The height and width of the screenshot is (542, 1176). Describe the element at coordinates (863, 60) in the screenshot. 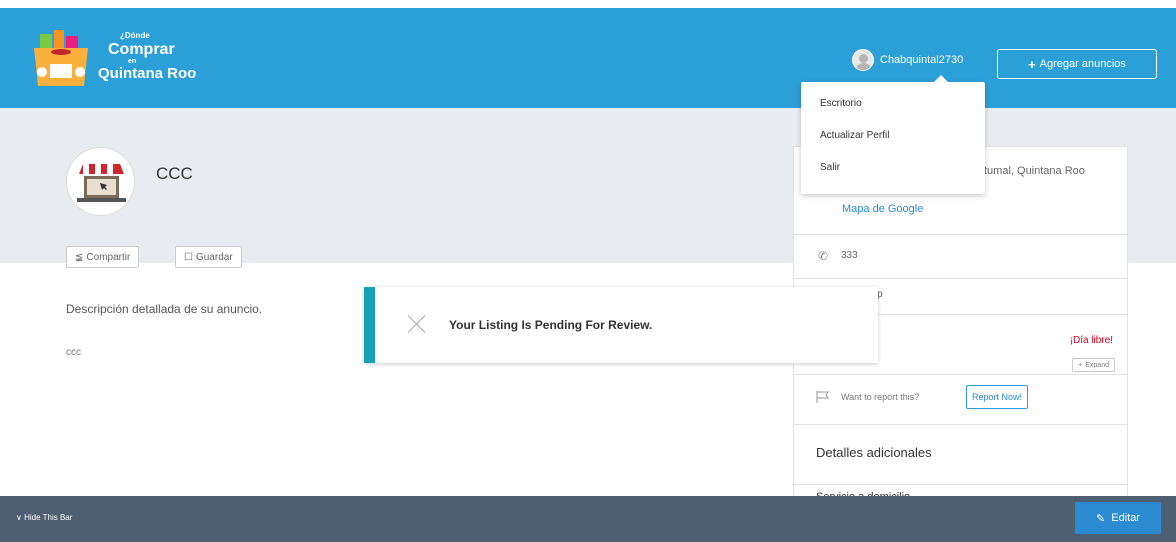

I see `user-avatar` at that location.